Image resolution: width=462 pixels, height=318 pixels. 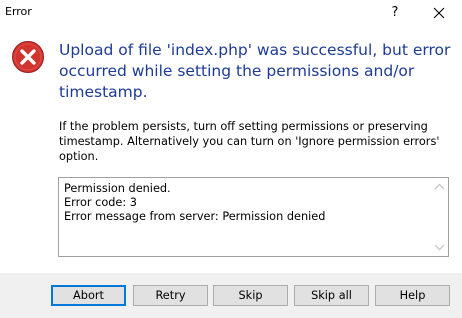 I want to click on close-button, so click(x=439, y=13).